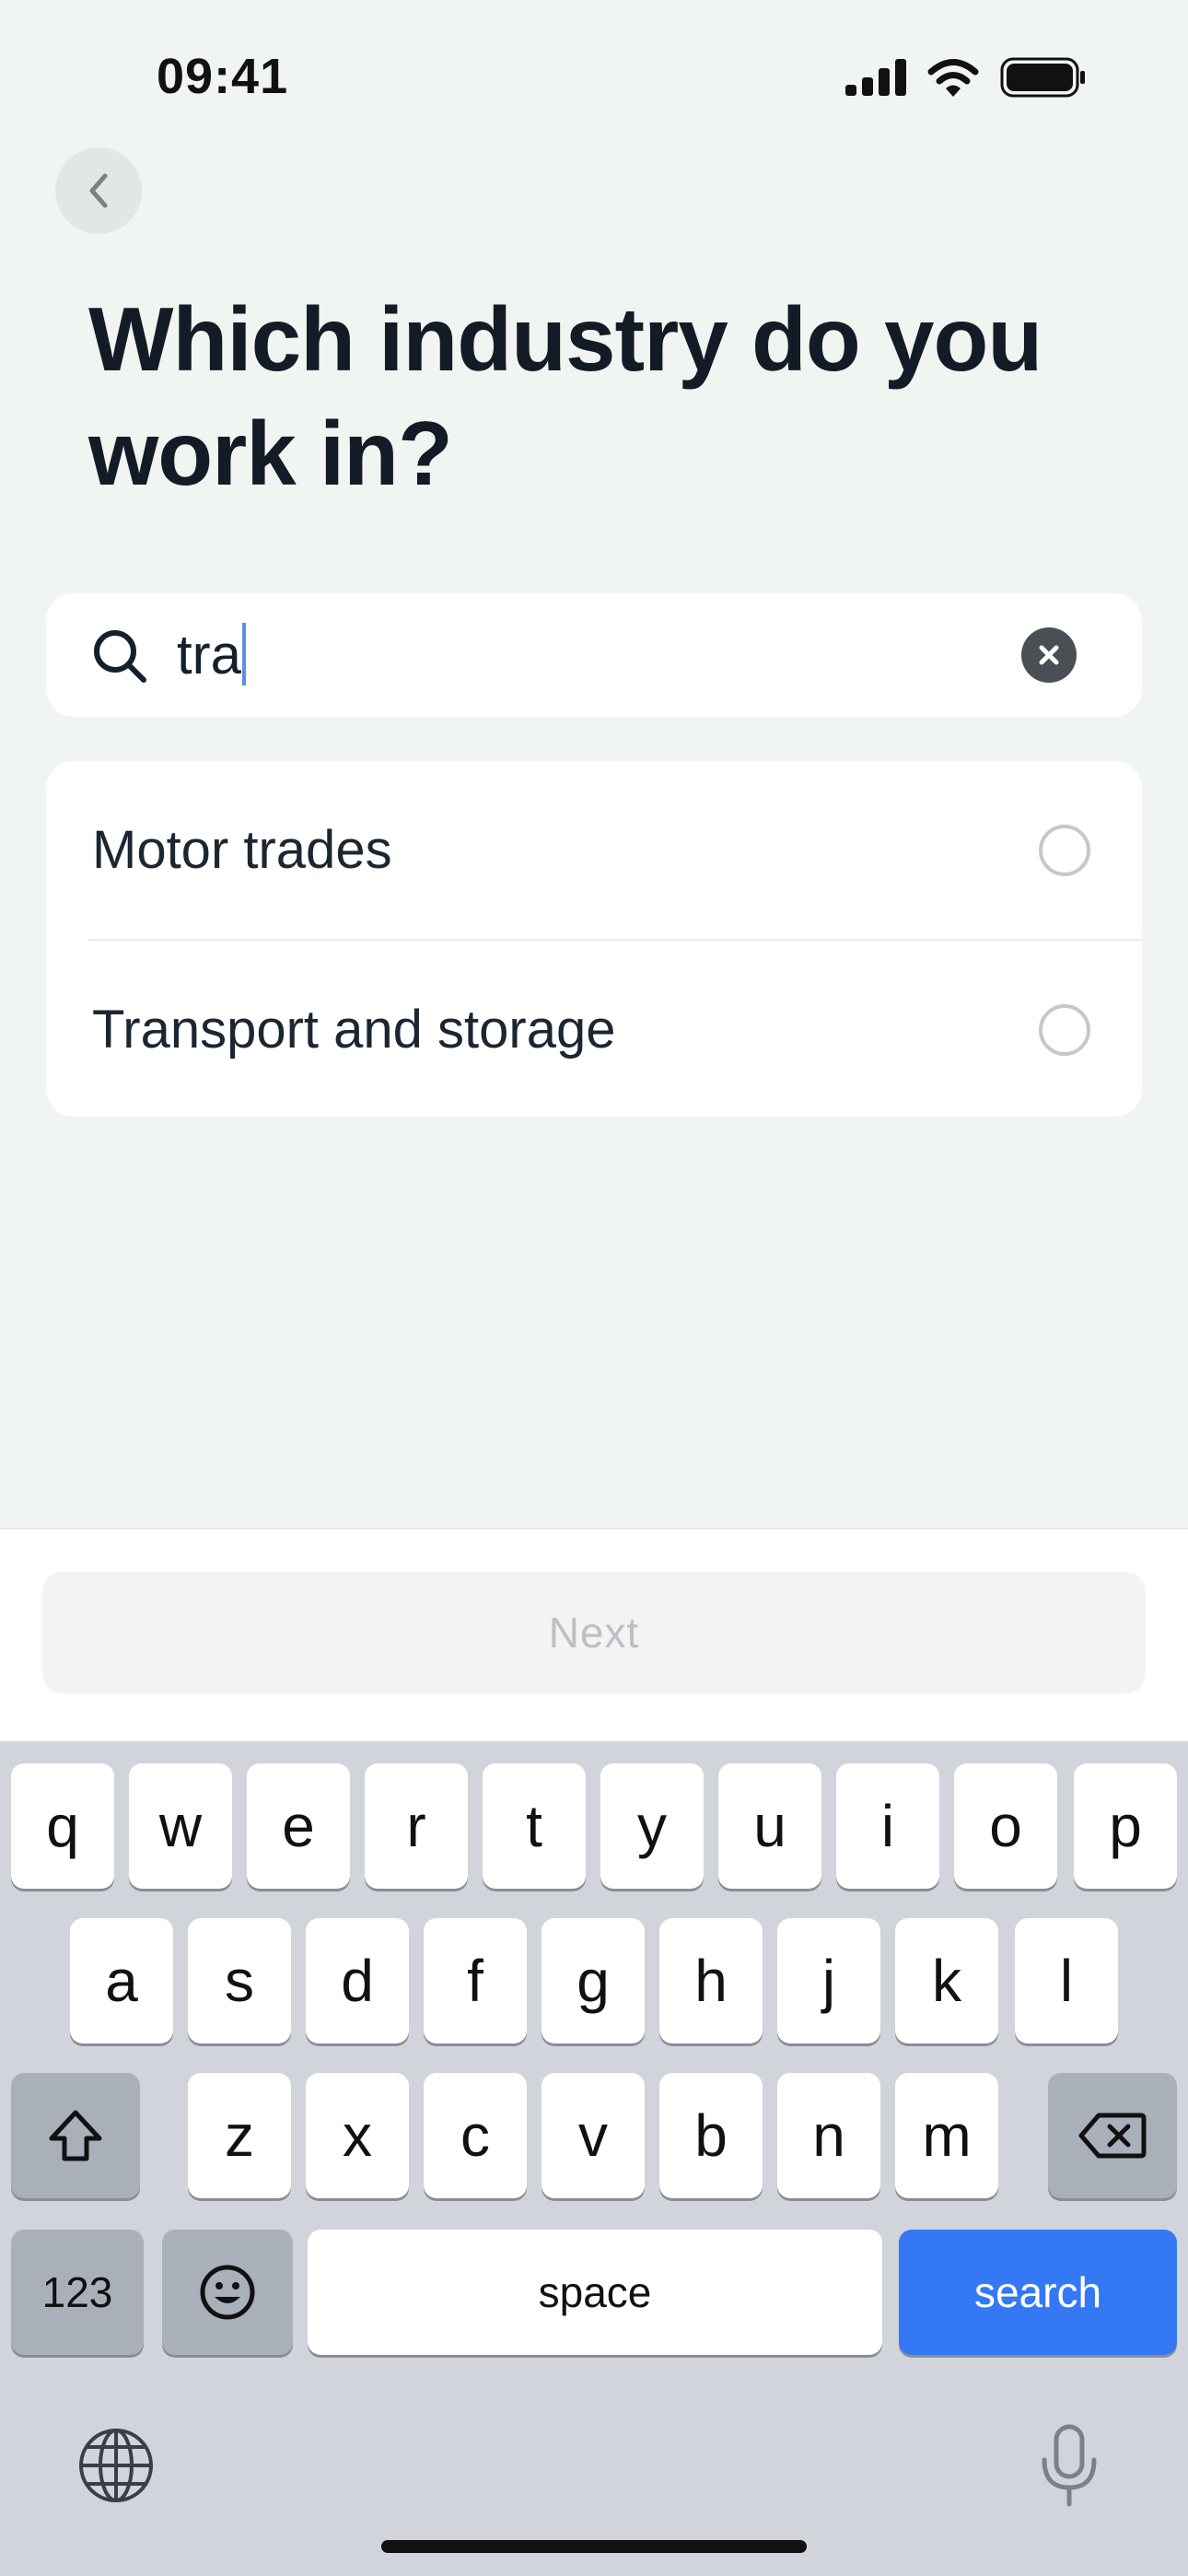 This screenshot has width=1188, height=2576. I want to click on key-j: j, so click(828, 1980).